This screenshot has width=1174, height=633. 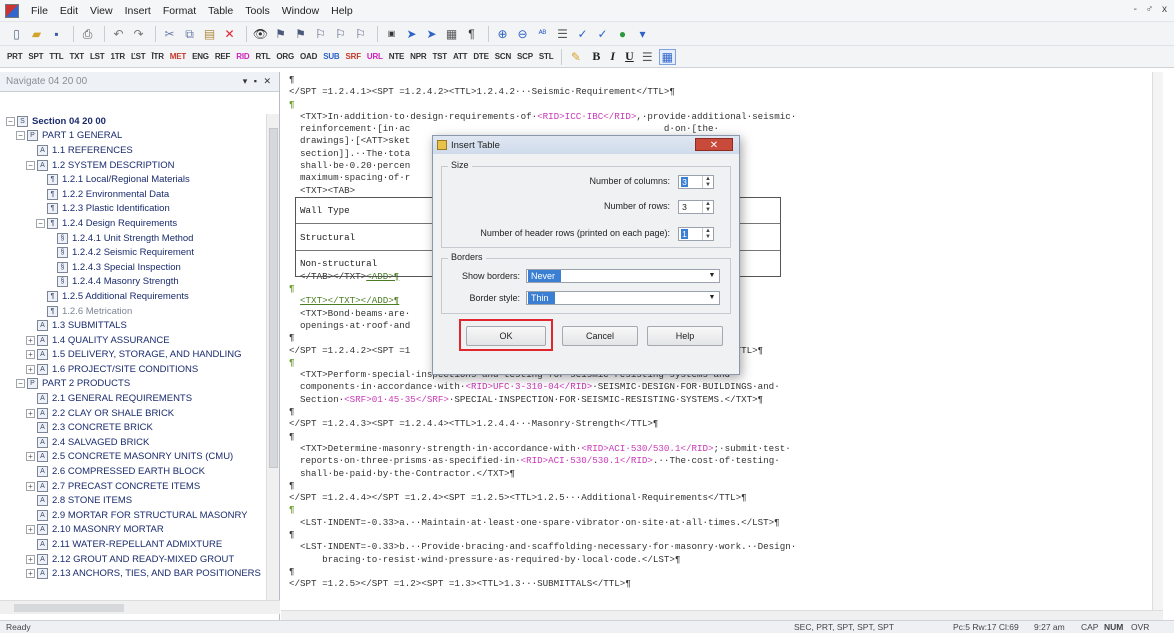 I want to click on pointer-icon: ➤, so click(x=411, y=34).